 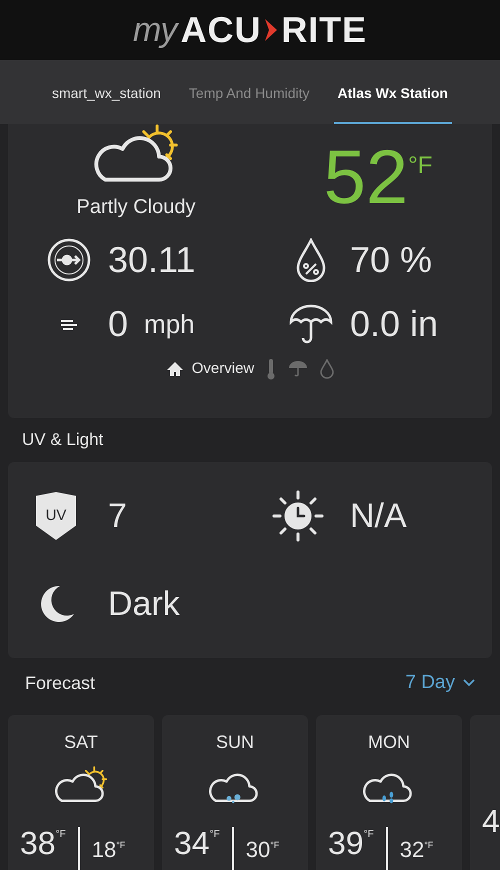 I want to click on tab: Temp And Humidity, so click(x=249, y=92).